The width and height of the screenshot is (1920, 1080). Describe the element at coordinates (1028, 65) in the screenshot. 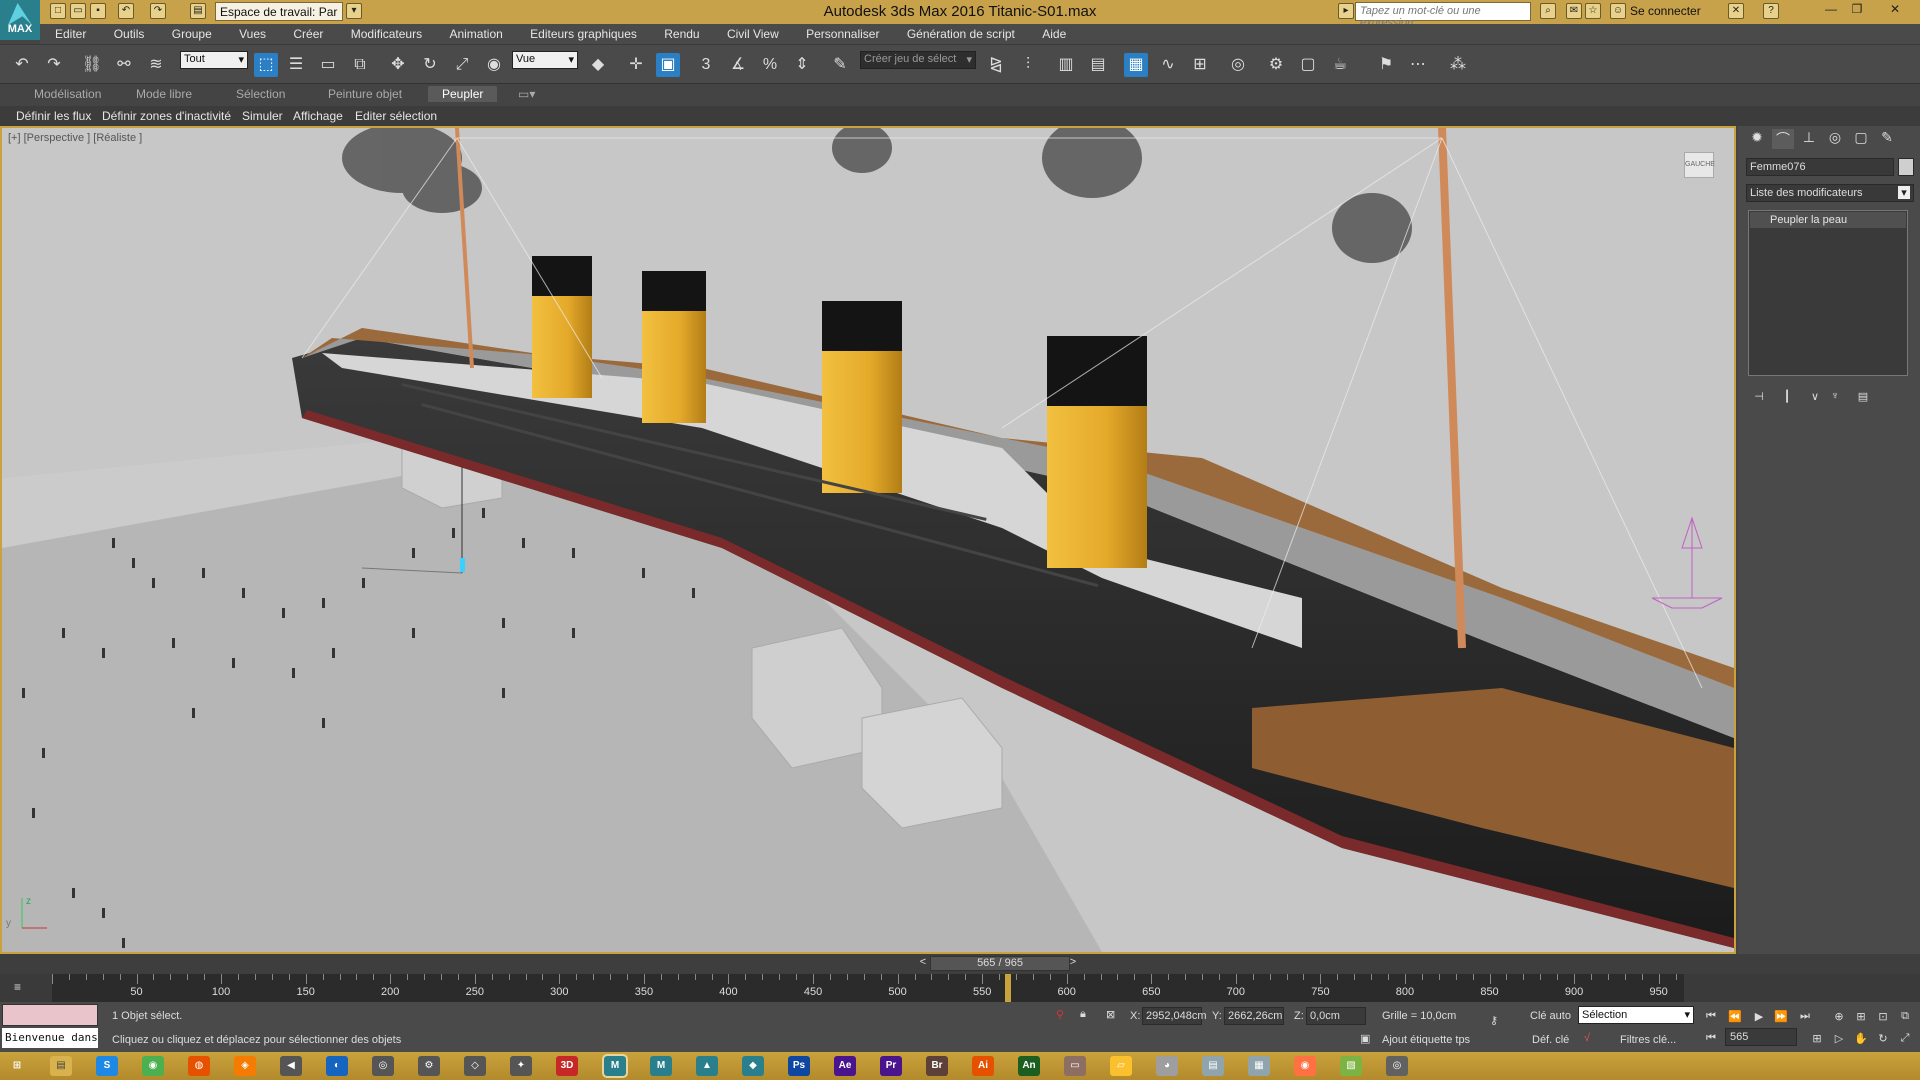

I see `align-icon: ⫶` at that location.